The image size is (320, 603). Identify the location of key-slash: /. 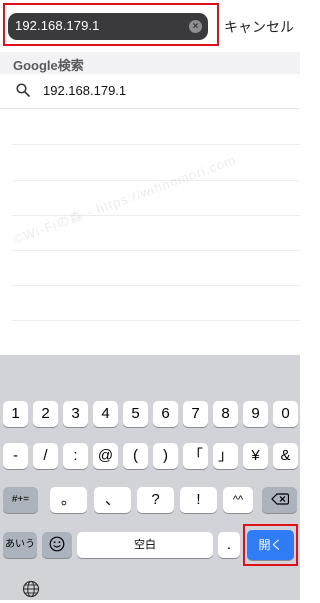
(45, 456).